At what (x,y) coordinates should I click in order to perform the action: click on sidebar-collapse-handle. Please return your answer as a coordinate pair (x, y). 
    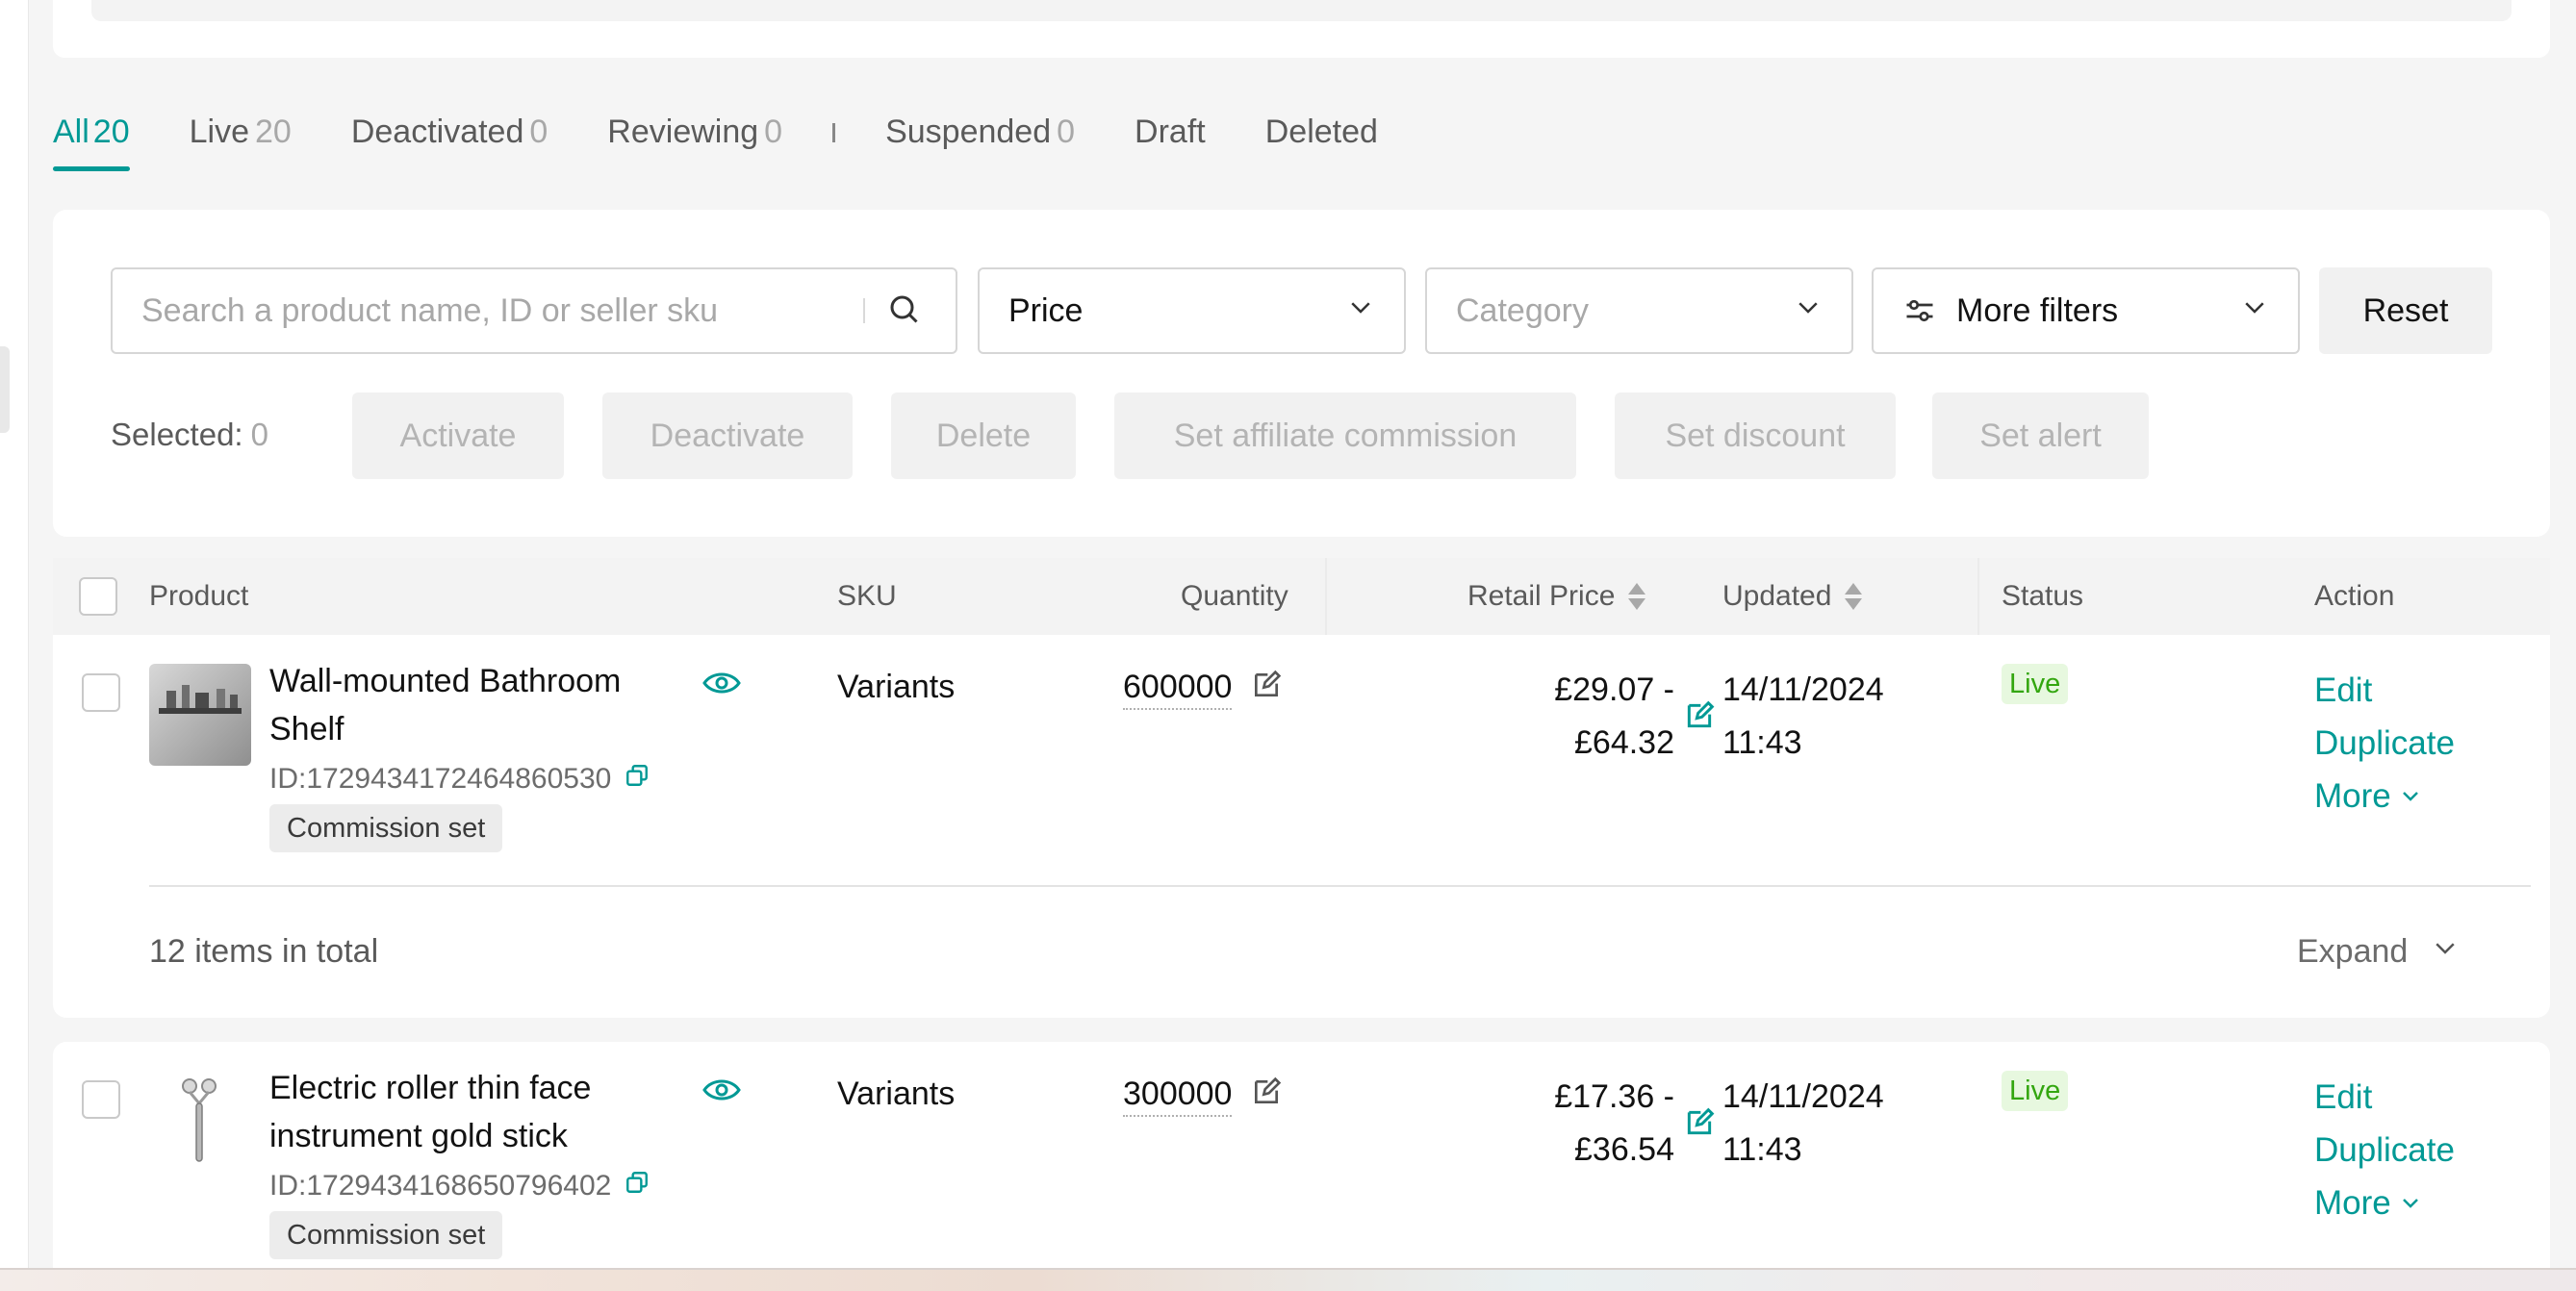
    Looking at the image, I should click on (5, 389).